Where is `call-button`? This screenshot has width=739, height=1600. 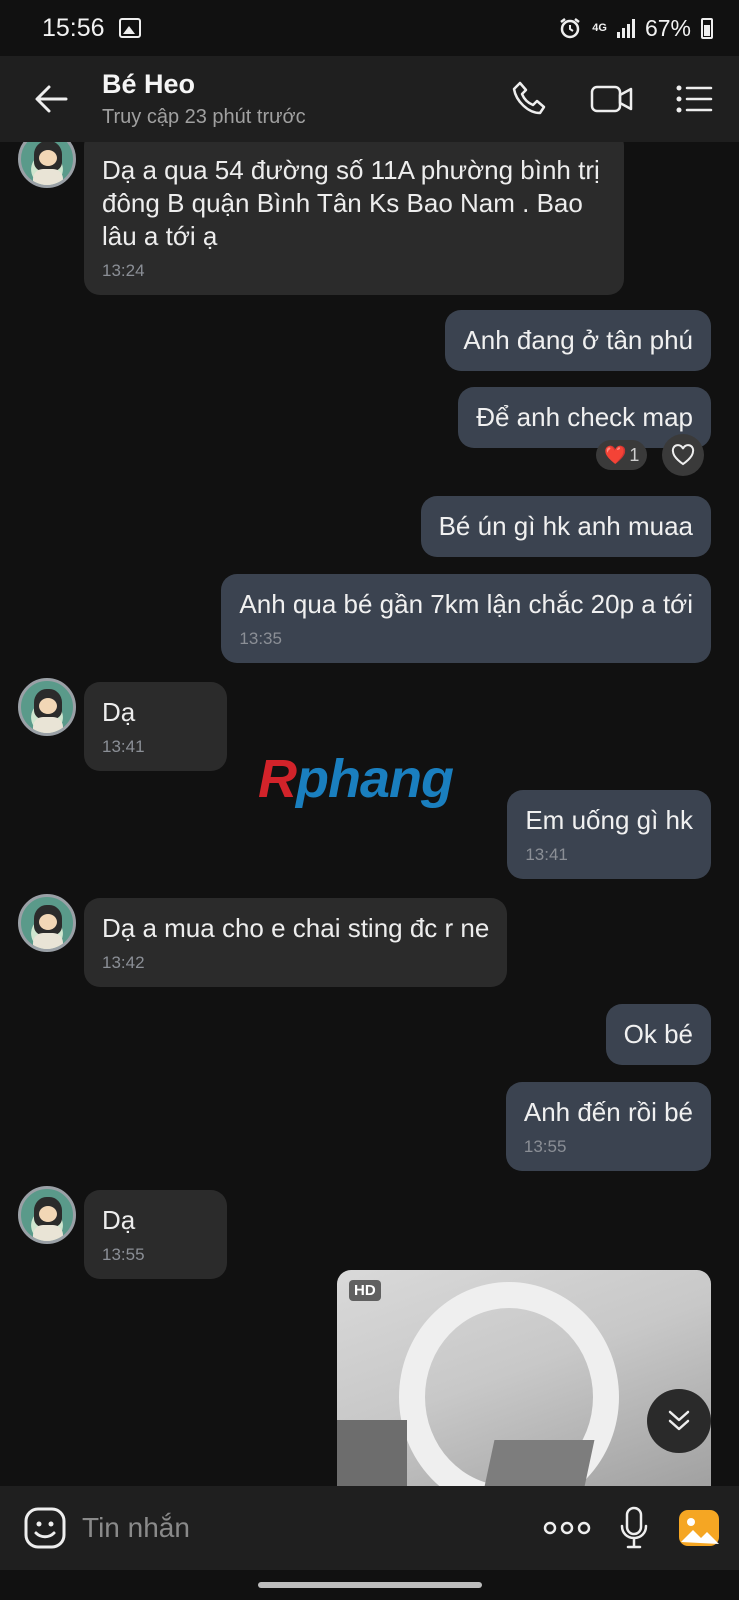 call-button is located at coordinates (530, 99).